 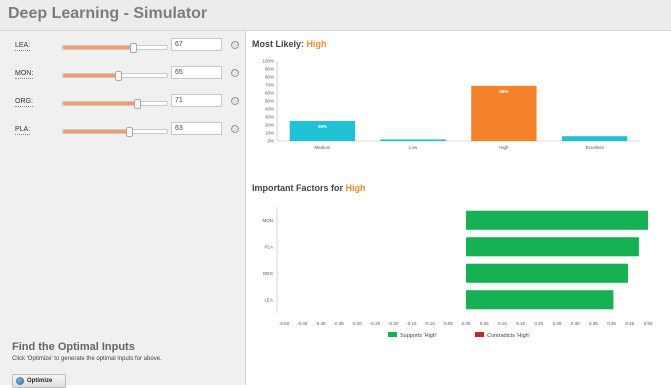 What do you see at coordinates (611, 323) in the screenshot?
I see `x-tick-label: 0.40` at bounding box center [611, 323].